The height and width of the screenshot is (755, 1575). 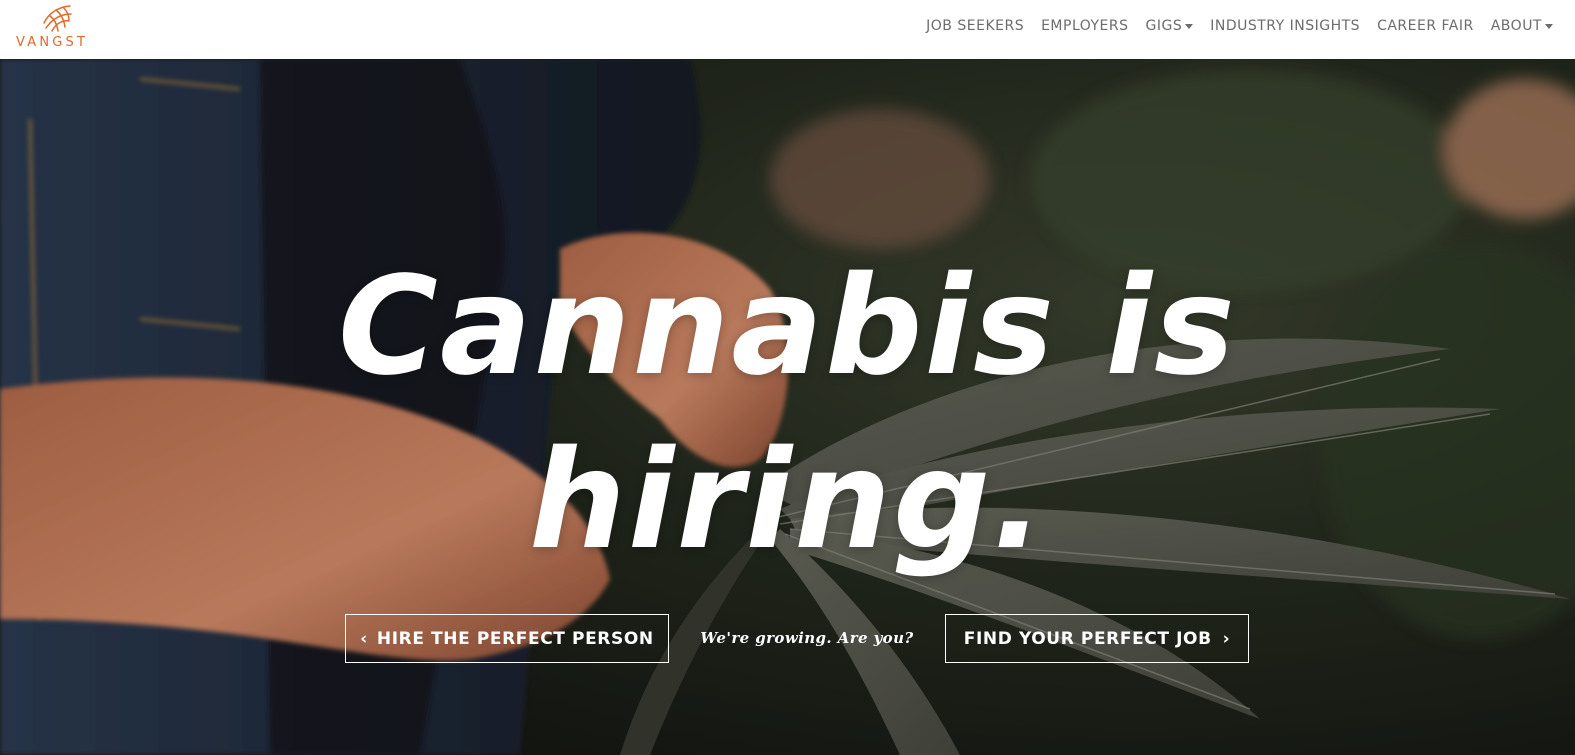 I want to click on hire-button-label: HIRE THE PERFECT PERSON, so click(x=515, y=638).